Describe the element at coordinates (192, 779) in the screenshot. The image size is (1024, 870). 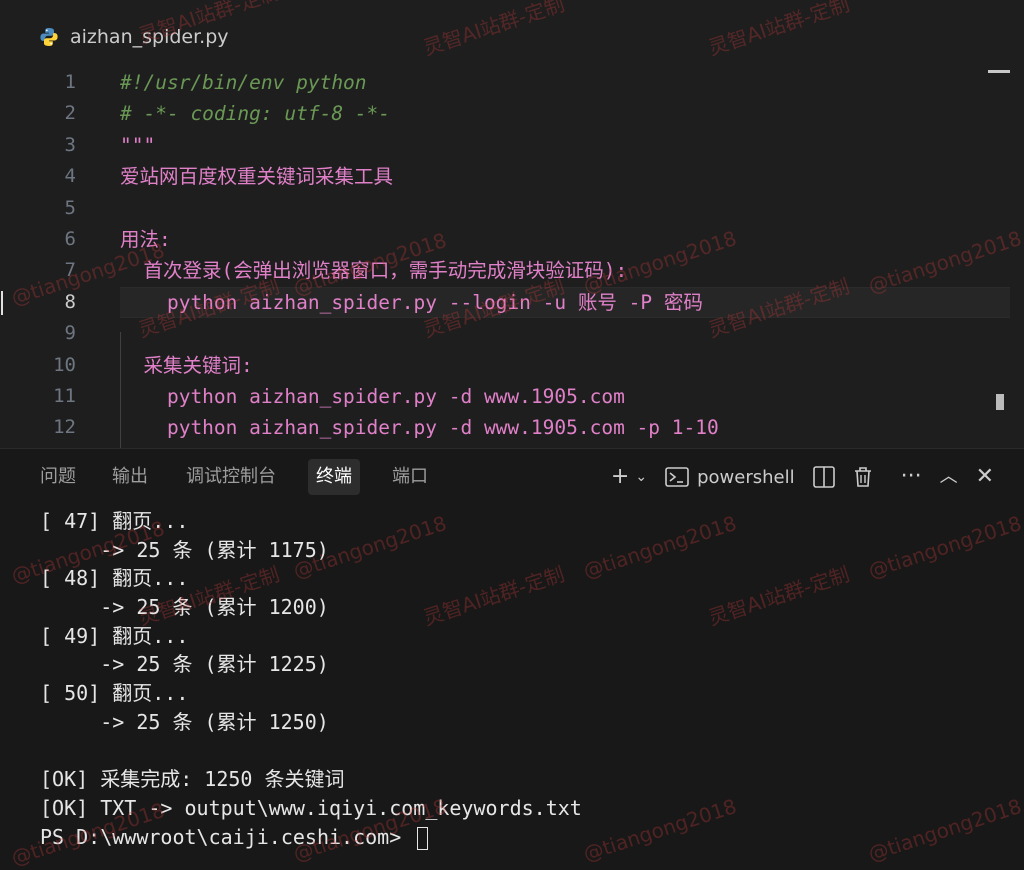
I see `terminal-line: [OK] 采集完成: 1250 条关键词` at that location.